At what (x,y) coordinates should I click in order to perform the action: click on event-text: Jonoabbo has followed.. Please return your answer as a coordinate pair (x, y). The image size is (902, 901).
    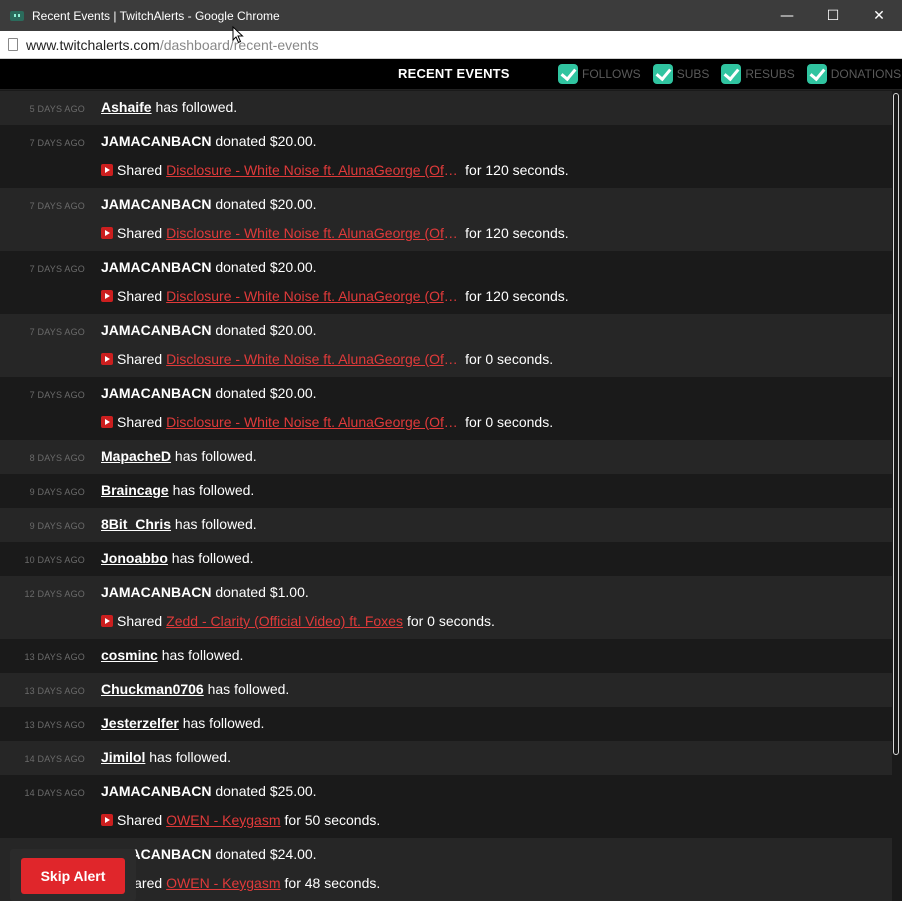
    Looking at the image, I should click on (177, 558).